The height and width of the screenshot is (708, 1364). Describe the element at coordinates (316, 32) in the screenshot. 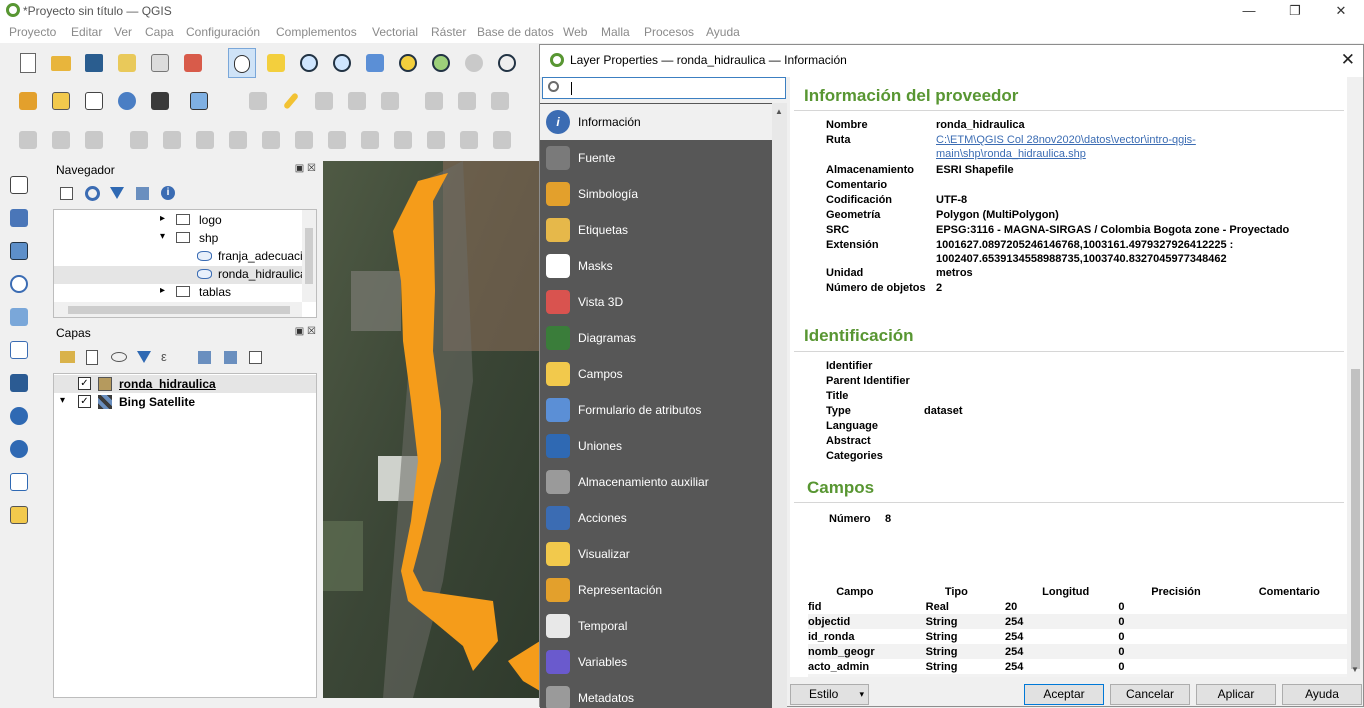

I see `menu-complementos: Complementos` at that location.